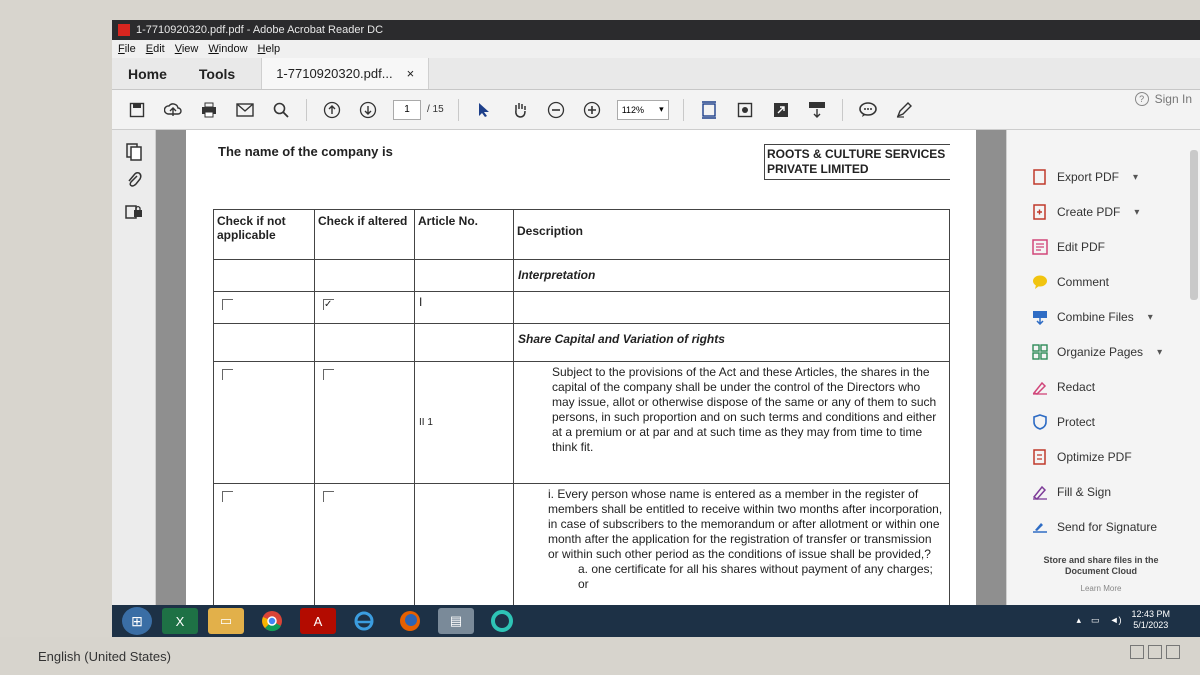 This screenshot has width=1200, height=675. I want to click on tool-optimize-pdf: Optimize PDF, so click(1081, 457).